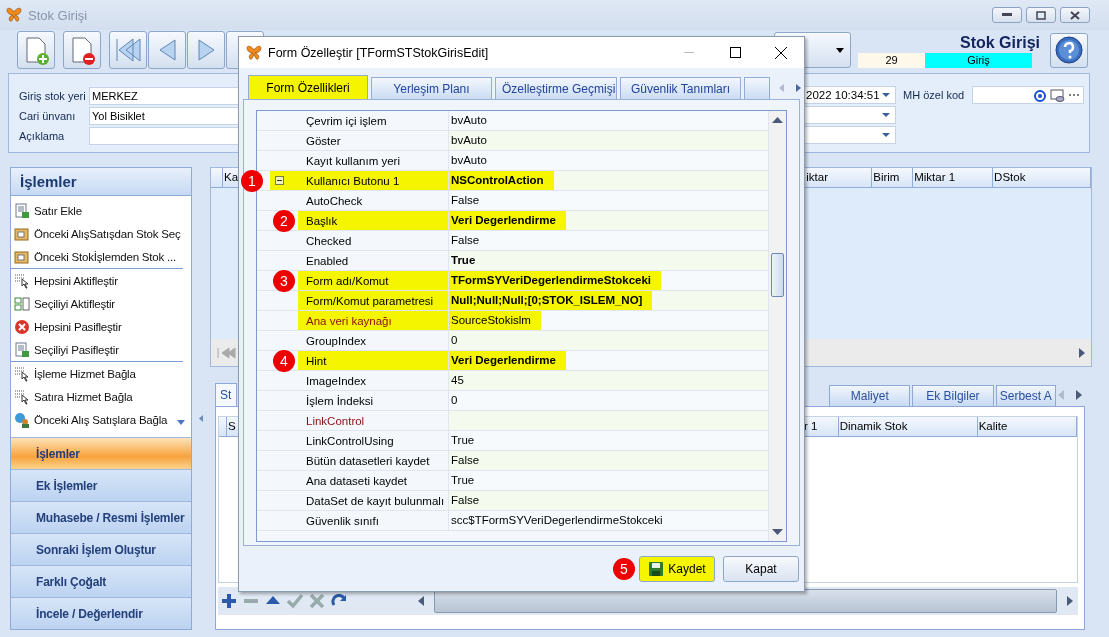 Image resolution: width=1109 pixels, height=637 pixels. What do you see at coordinates (350, 440) in the screenshot?
I see `property-name: LinkControlUsing` at bounding box center [350, 440].